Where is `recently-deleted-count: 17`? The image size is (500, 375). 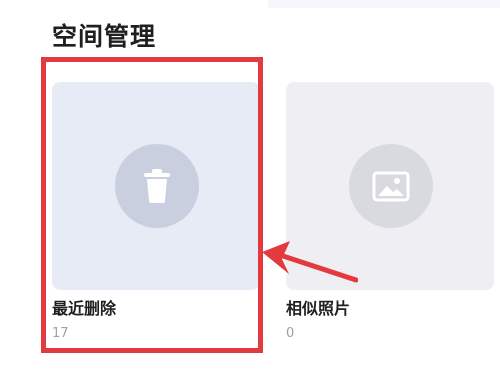 recently-deleted-count: 17 is located at coordinates (60, 333).